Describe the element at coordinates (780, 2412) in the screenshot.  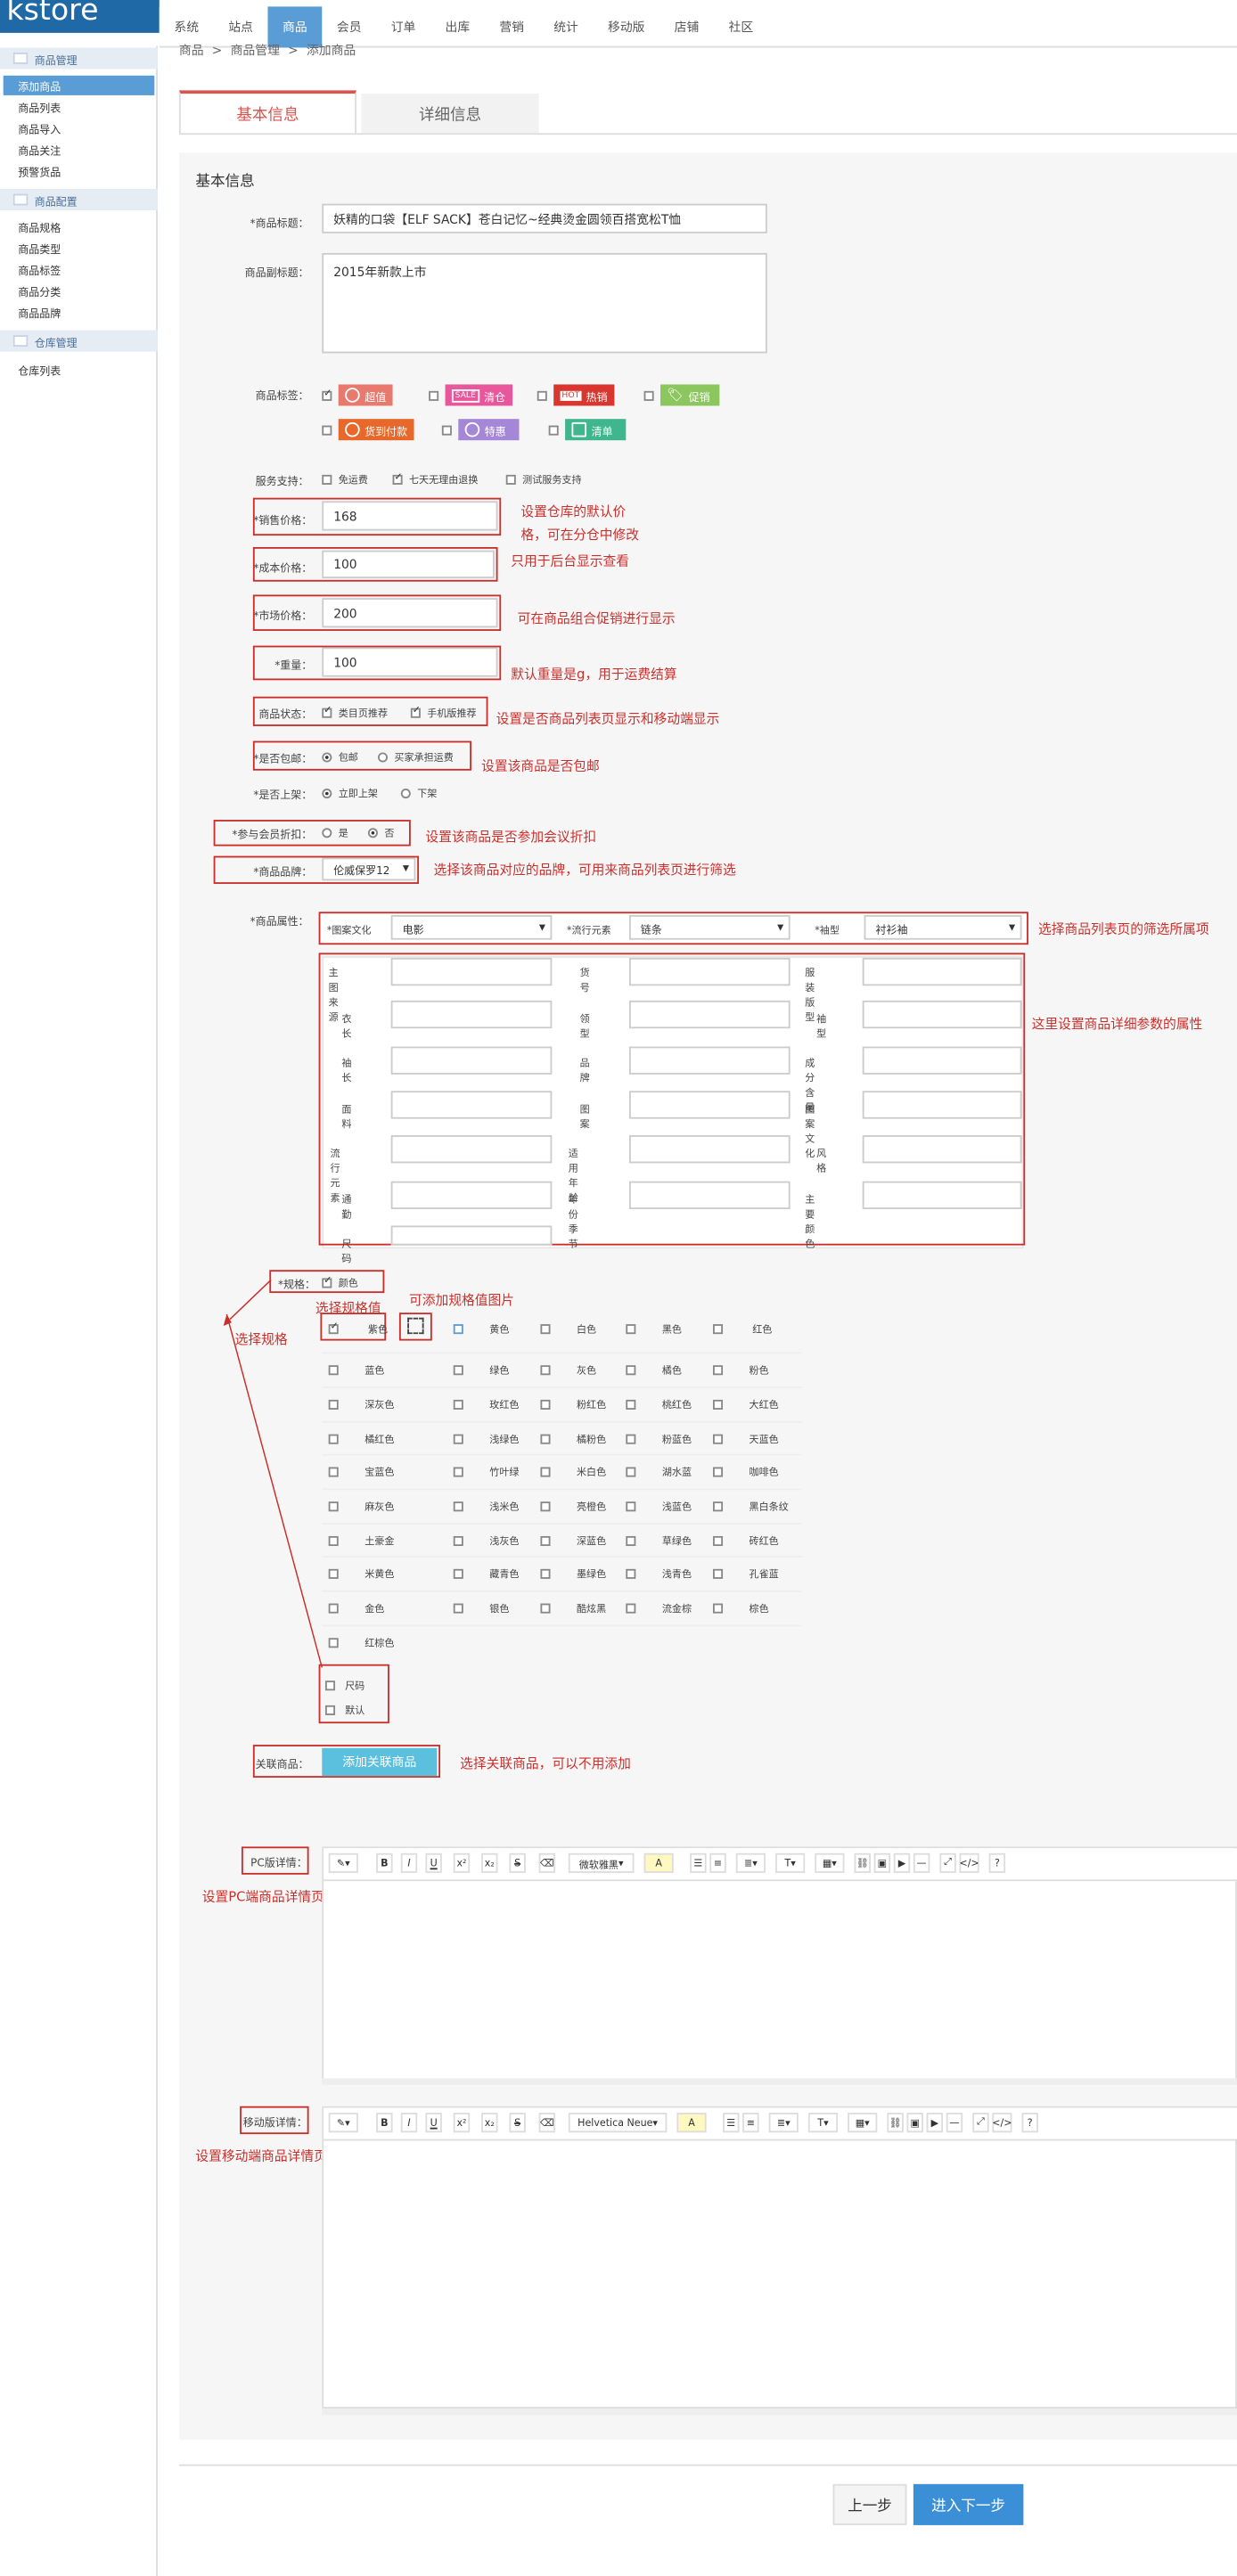
I see `mobile-editor-resize-handle` at that location.